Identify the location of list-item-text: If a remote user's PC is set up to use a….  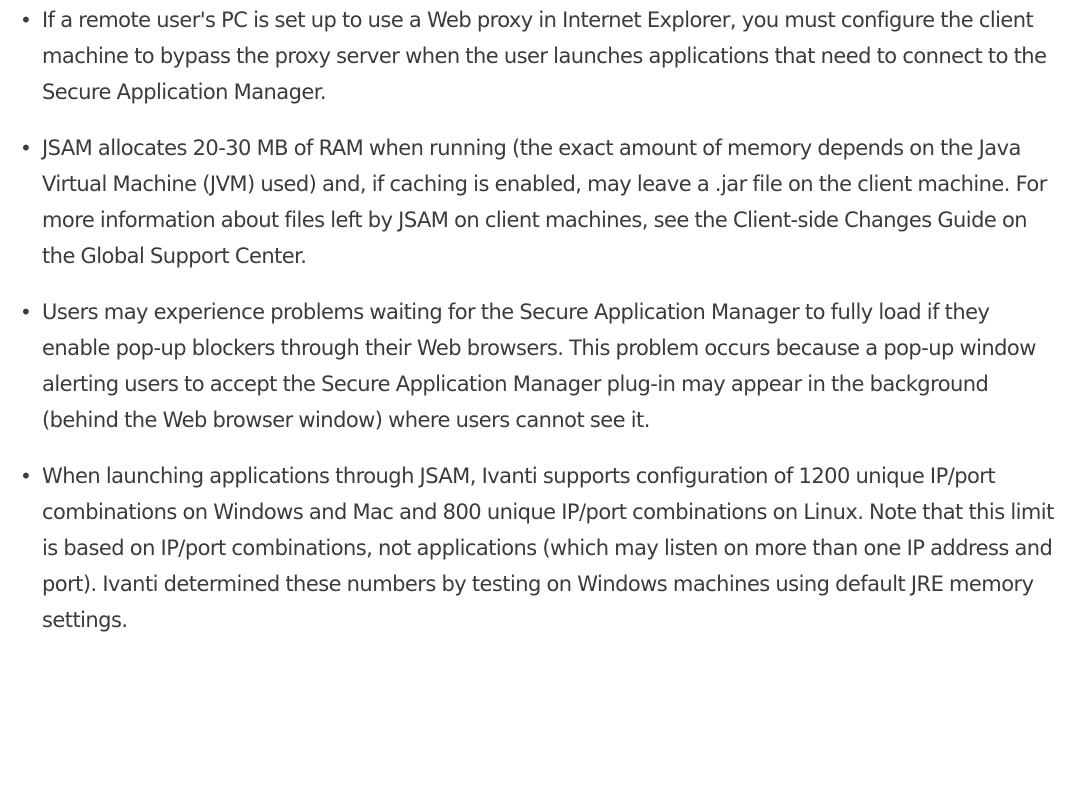
(544, 56).